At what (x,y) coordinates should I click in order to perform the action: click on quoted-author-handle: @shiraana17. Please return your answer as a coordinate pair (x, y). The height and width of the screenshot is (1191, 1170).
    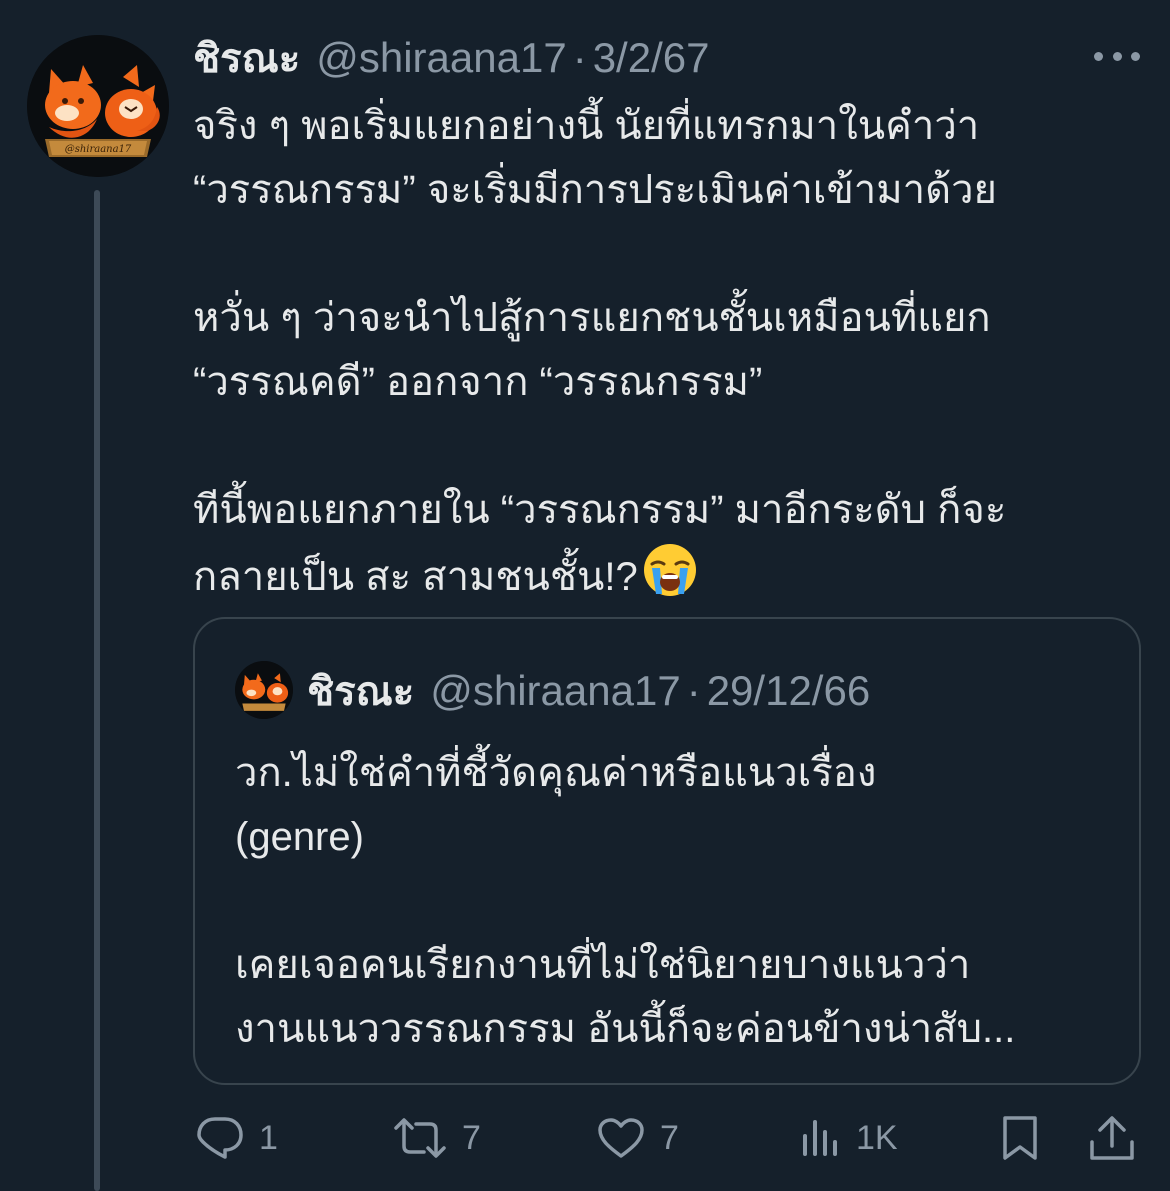
    Looking at the image, I should click on (555, 691).